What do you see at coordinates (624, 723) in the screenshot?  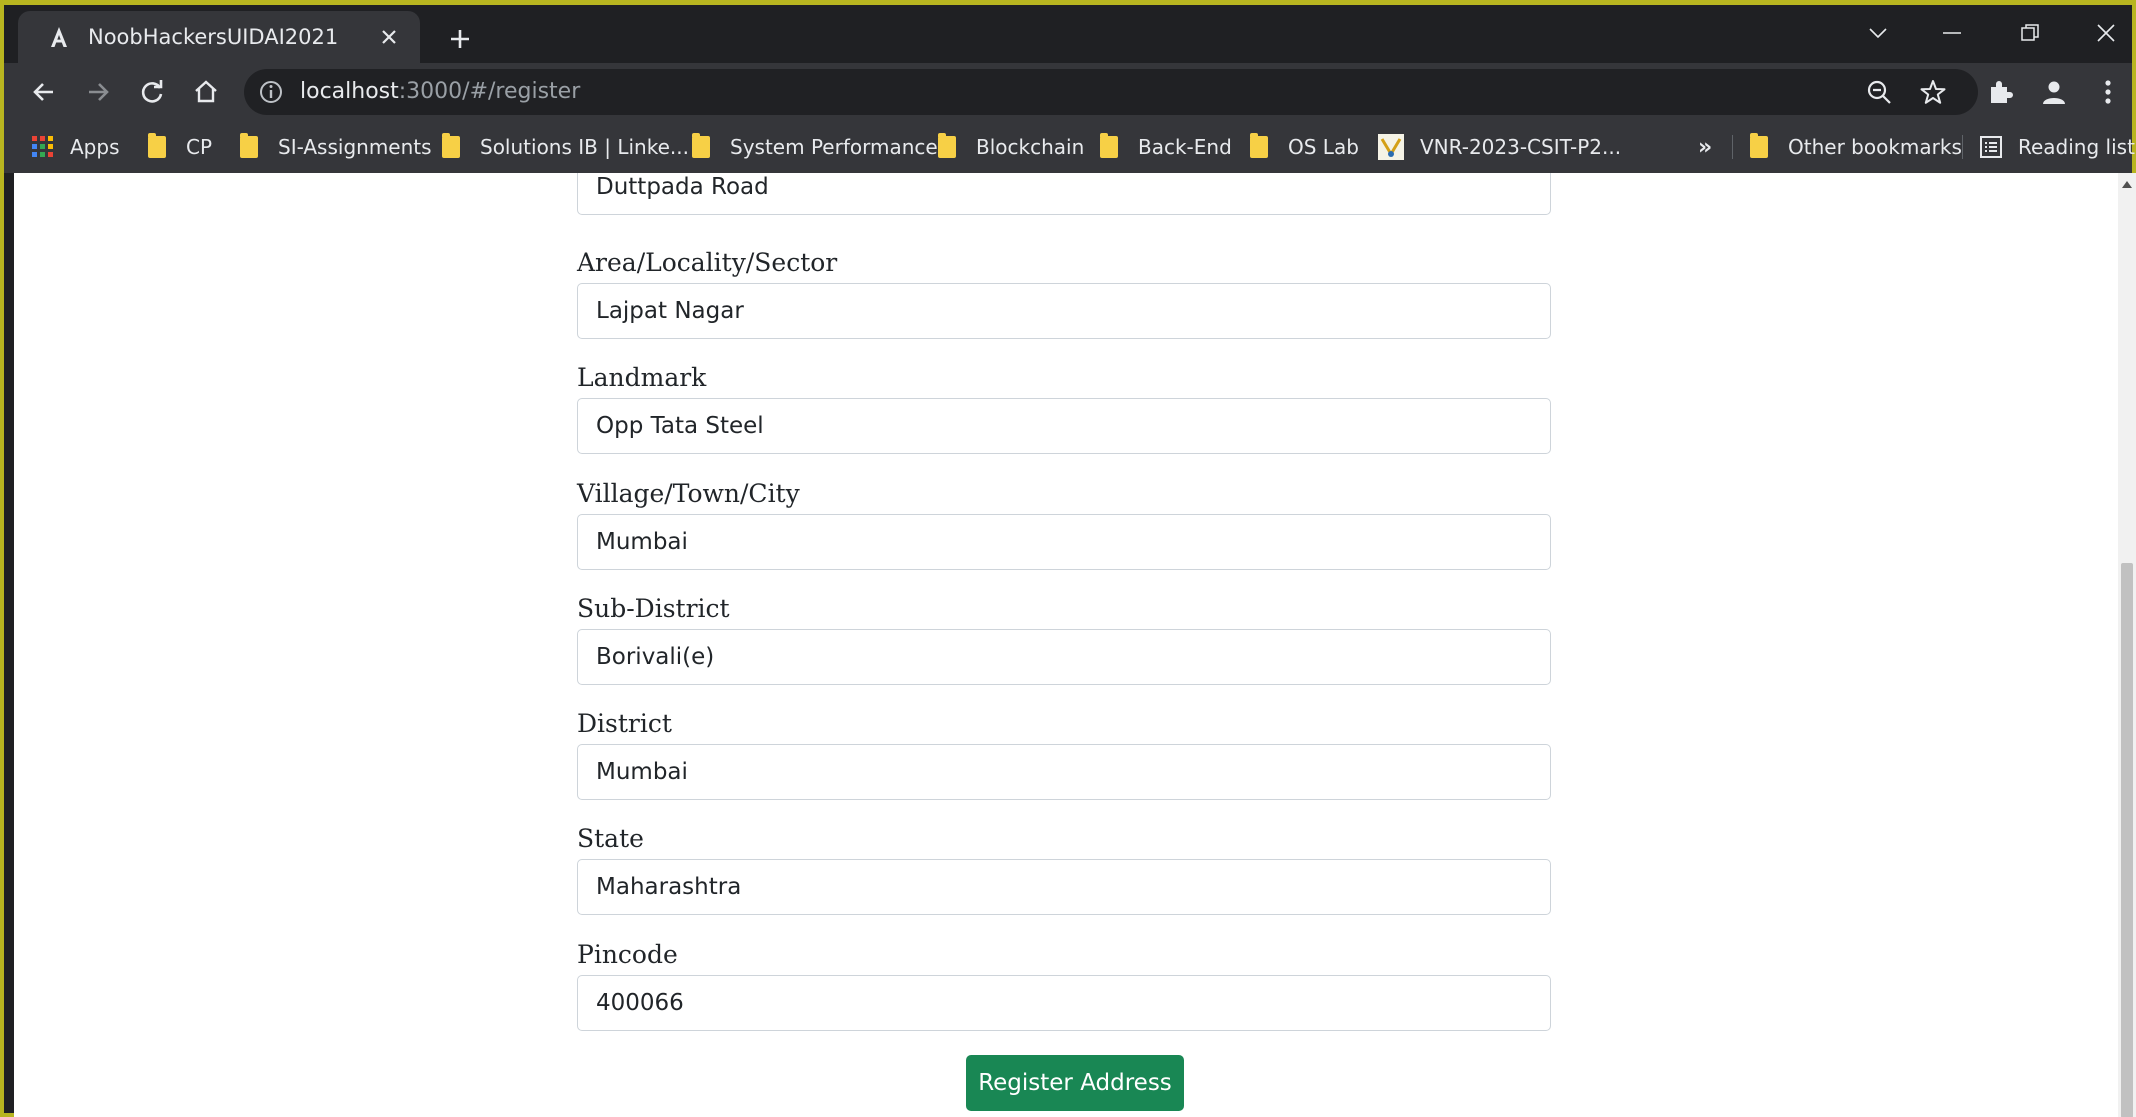 I see `district-label: District` at bounding box center [624, 723].